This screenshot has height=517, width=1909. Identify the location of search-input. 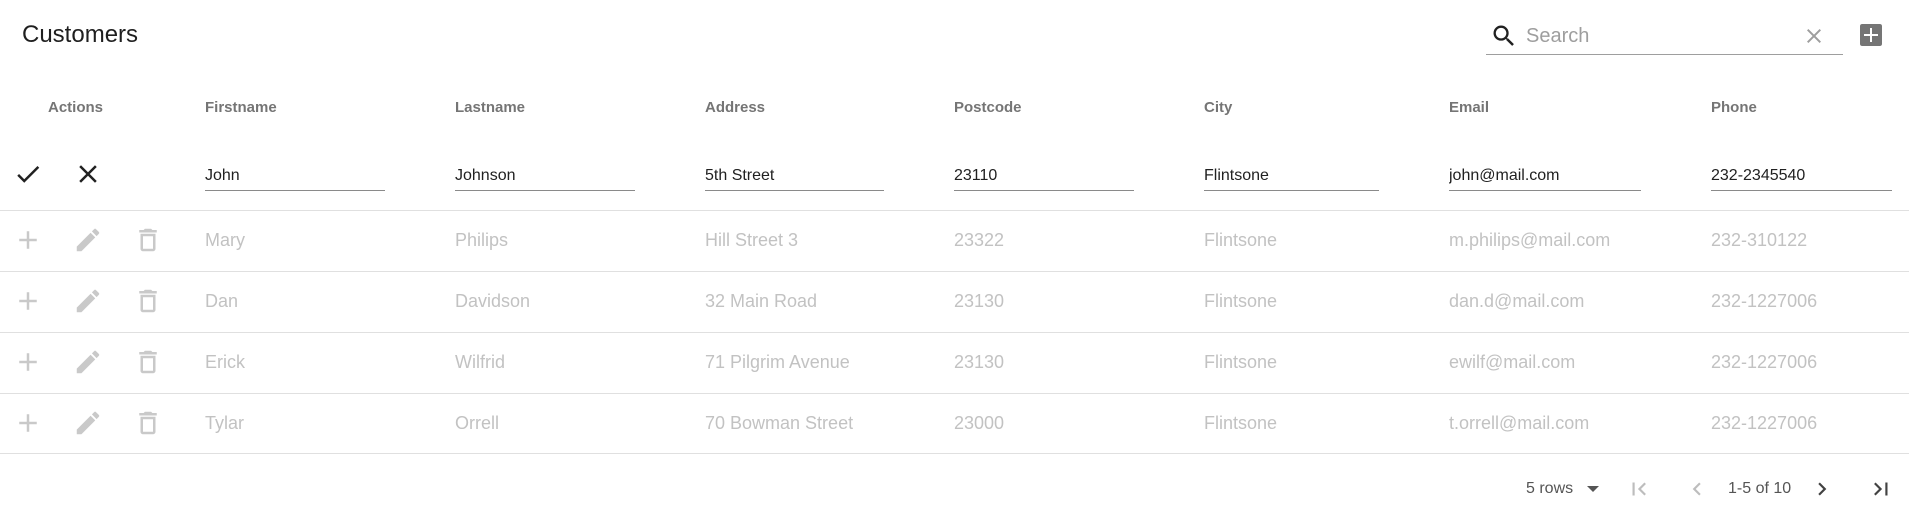
(1656, 36).